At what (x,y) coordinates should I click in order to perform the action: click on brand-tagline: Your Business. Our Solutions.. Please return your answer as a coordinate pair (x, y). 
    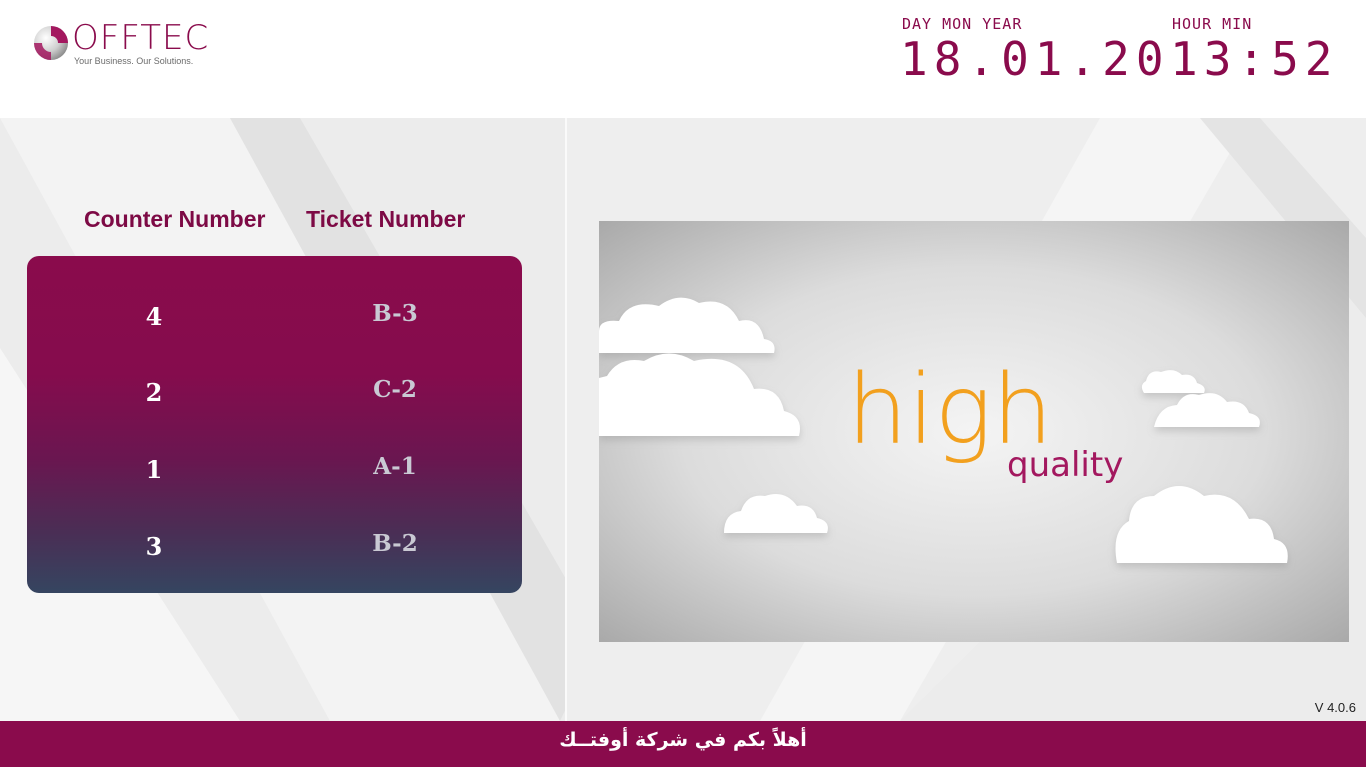
    Looking at the image, I should click on (134, 61).